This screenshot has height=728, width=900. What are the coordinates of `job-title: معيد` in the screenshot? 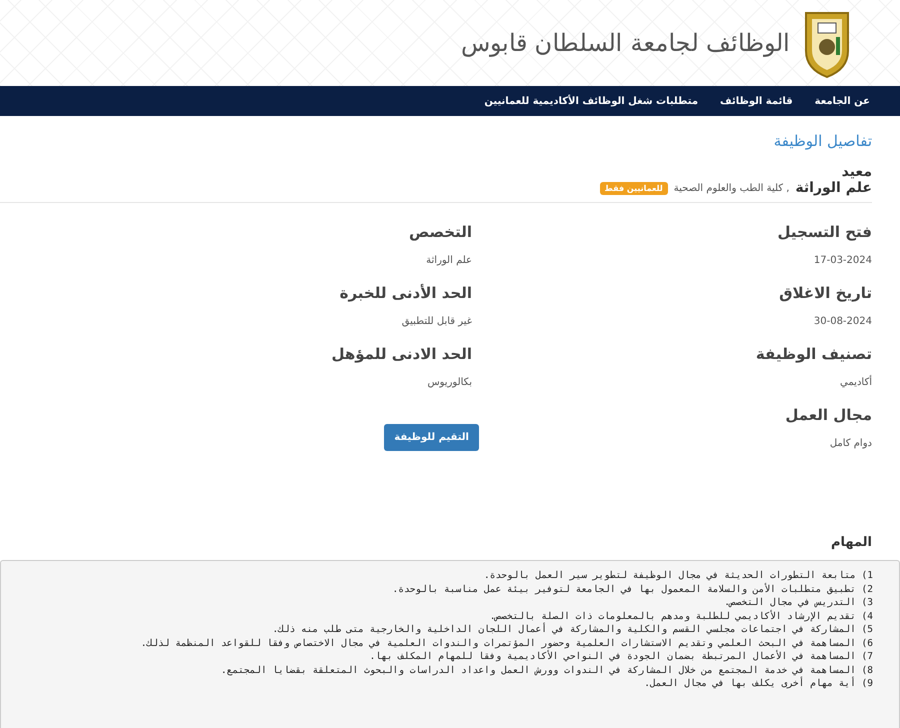 It's located at (856, 172).